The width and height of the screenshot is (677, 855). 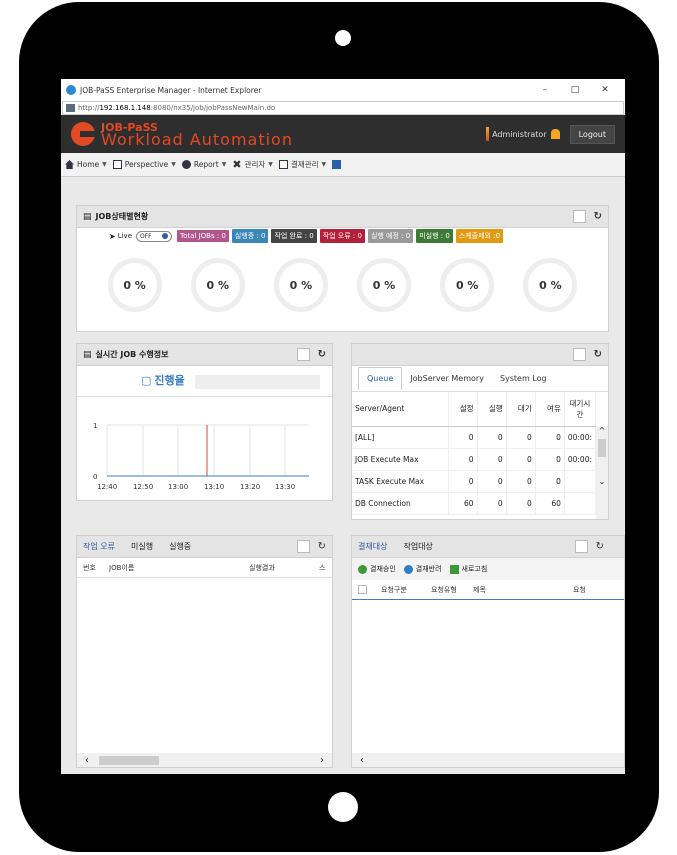 I want to click on app-logo: JOB-PaSS Workload Automation, so click(x=197, y=135).